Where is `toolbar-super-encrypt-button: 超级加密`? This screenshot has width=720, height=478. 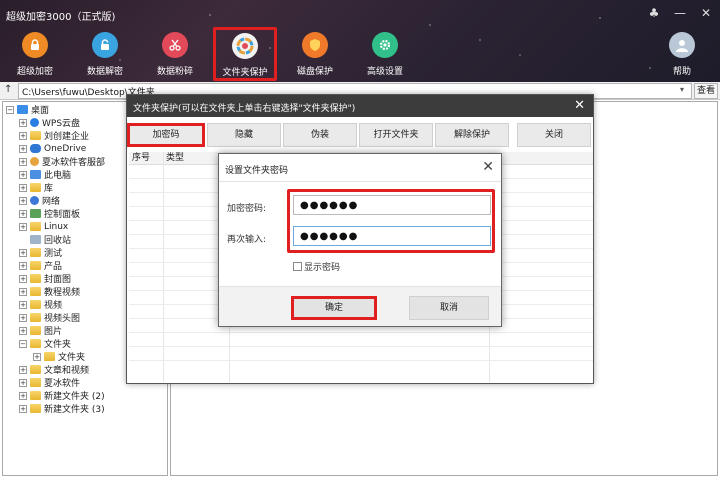
toolbar-super-encrypt-button: 超级加密 is located at coordinates (35, 54).